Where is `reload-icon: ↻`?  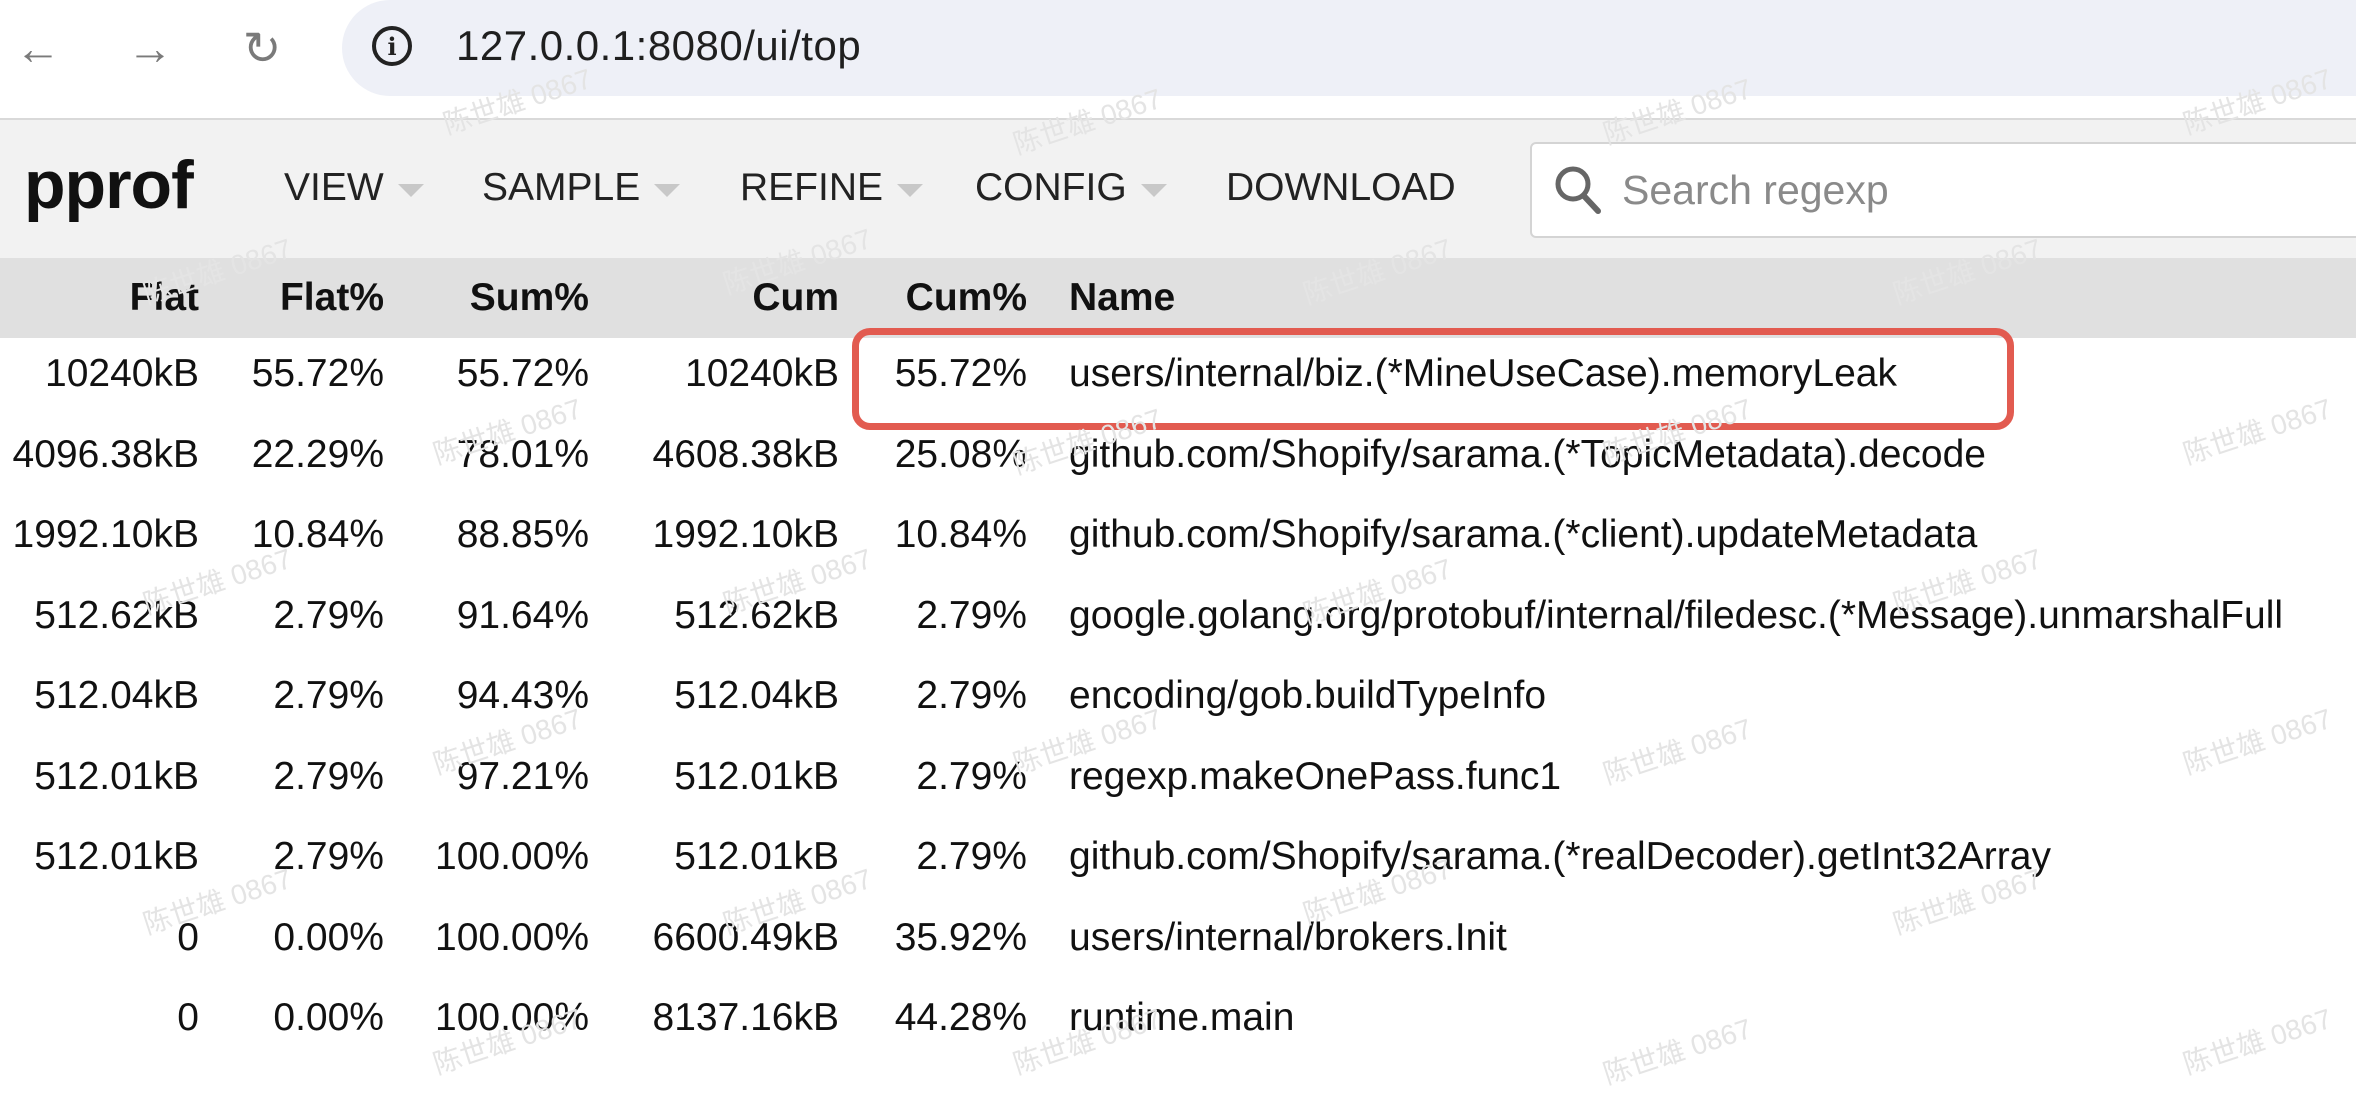
reload-icon: ↻ is located at coordinates (262, 48).